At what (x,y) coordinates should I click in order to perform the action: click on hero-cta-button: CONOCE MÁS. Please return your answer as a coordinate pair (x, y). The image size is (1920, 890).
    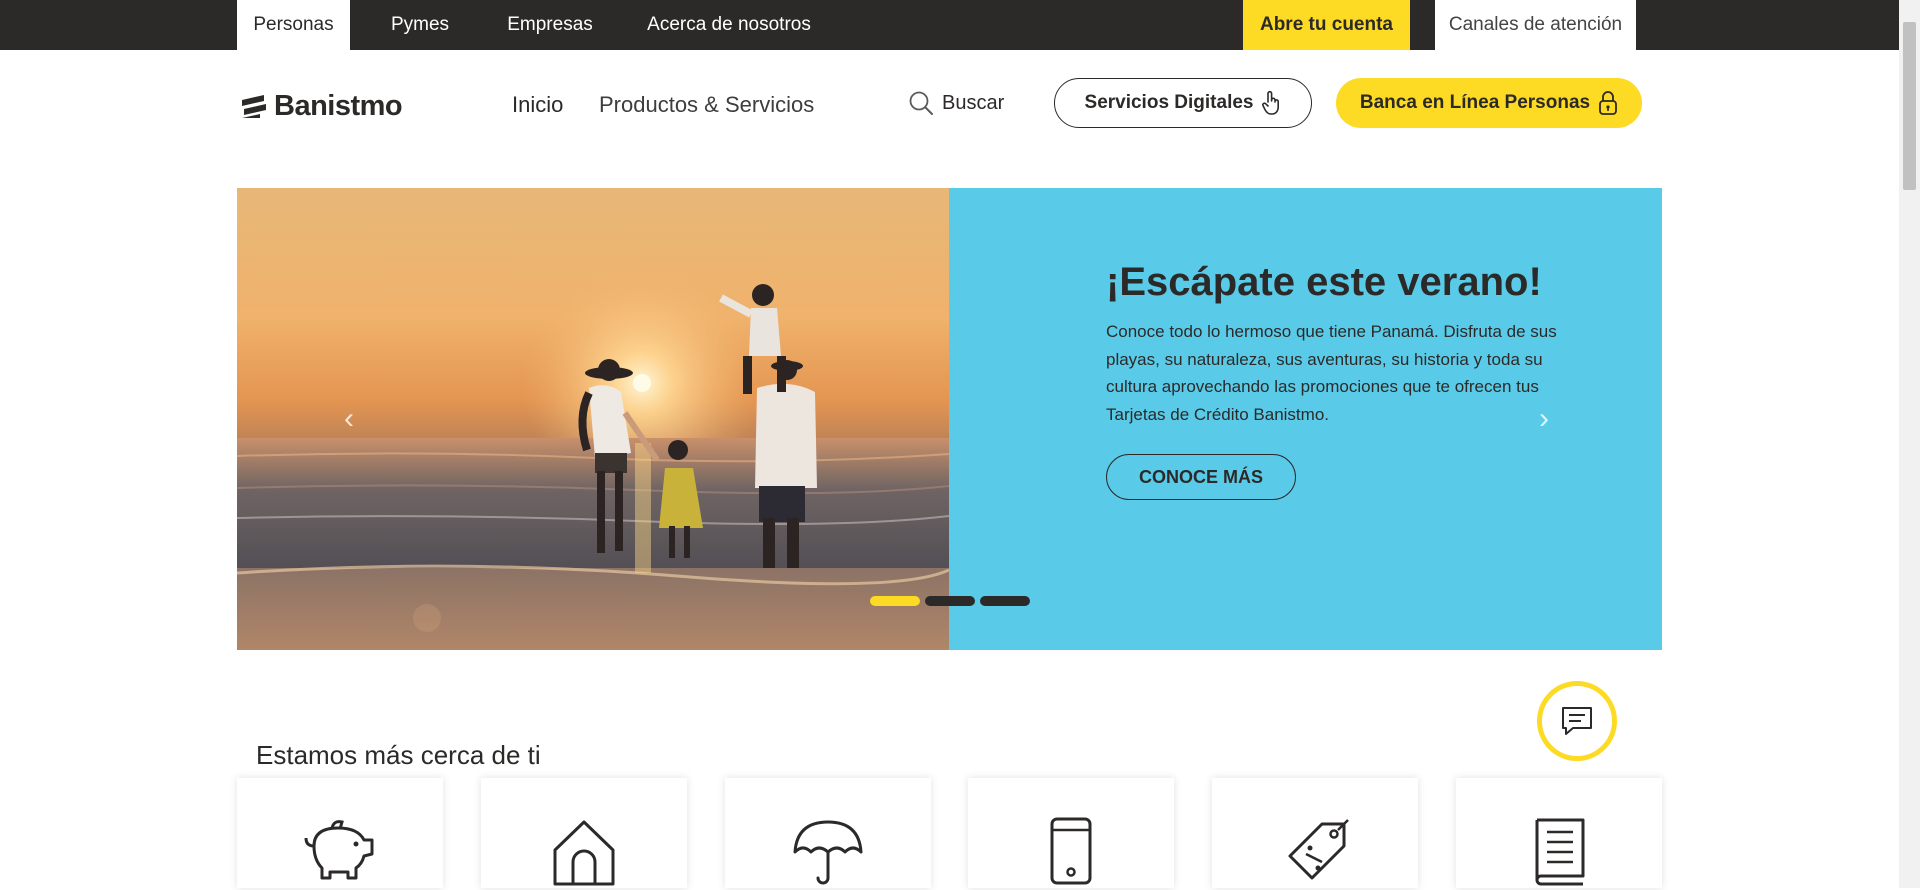
    Looking at the image, I should click on (1201, 477).